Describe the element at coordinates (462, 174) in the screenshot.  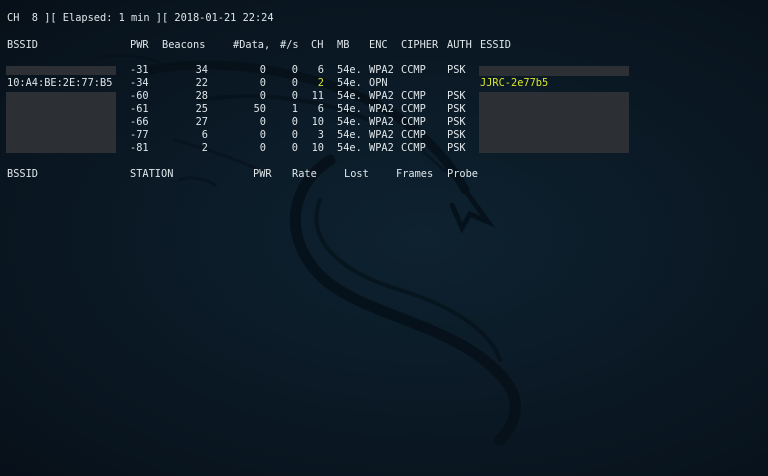
I see `station-header-probe: Probe` at that location.